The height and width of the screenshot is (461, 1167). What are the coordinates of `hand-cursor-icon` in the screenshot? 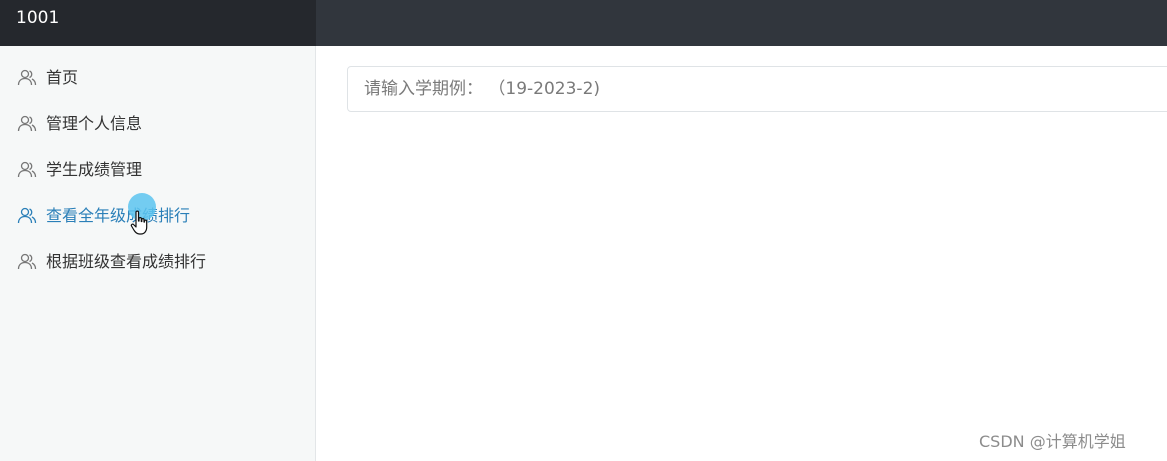 It's located at (139, 222).